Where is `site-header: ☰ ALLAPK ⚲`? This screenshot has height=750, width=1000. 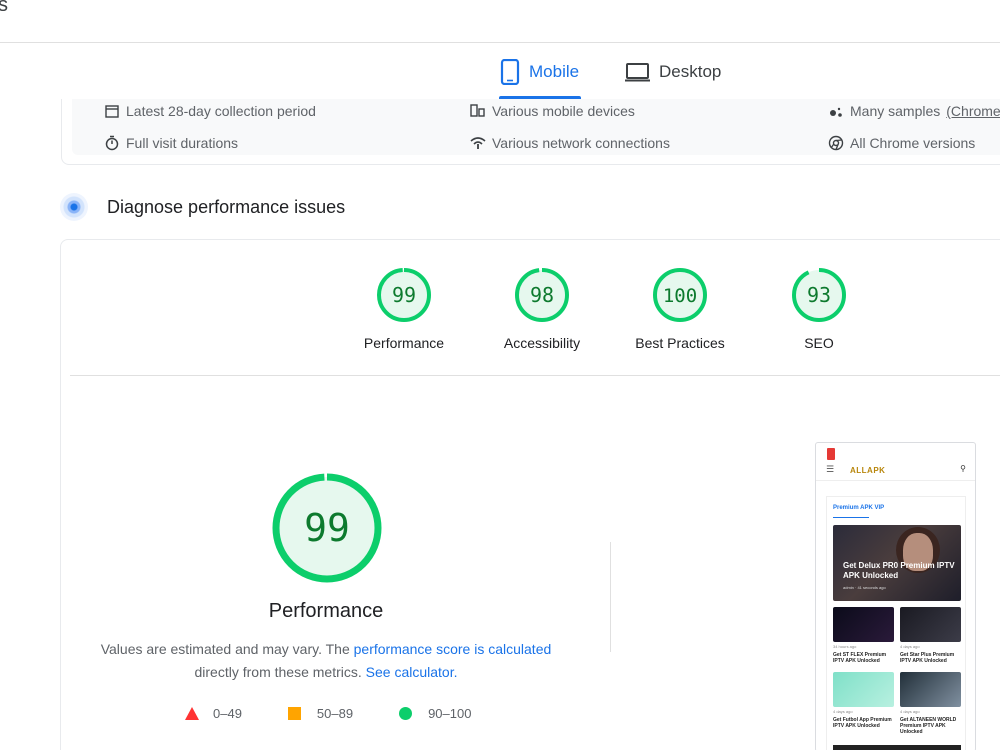 site-header: ☰ ALLAPK ⚲ is located at coordinates (895, 471).